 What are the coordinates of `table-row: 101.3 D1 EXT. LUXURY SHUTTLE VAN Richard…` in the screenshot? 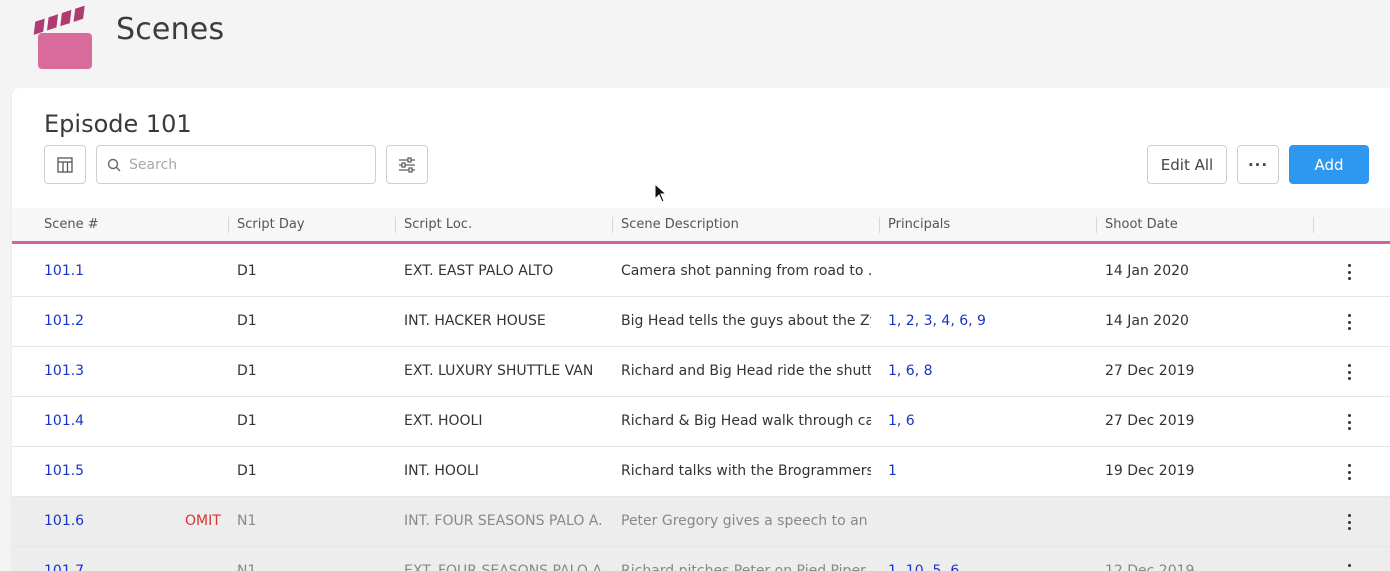 It's located at (701, 372).